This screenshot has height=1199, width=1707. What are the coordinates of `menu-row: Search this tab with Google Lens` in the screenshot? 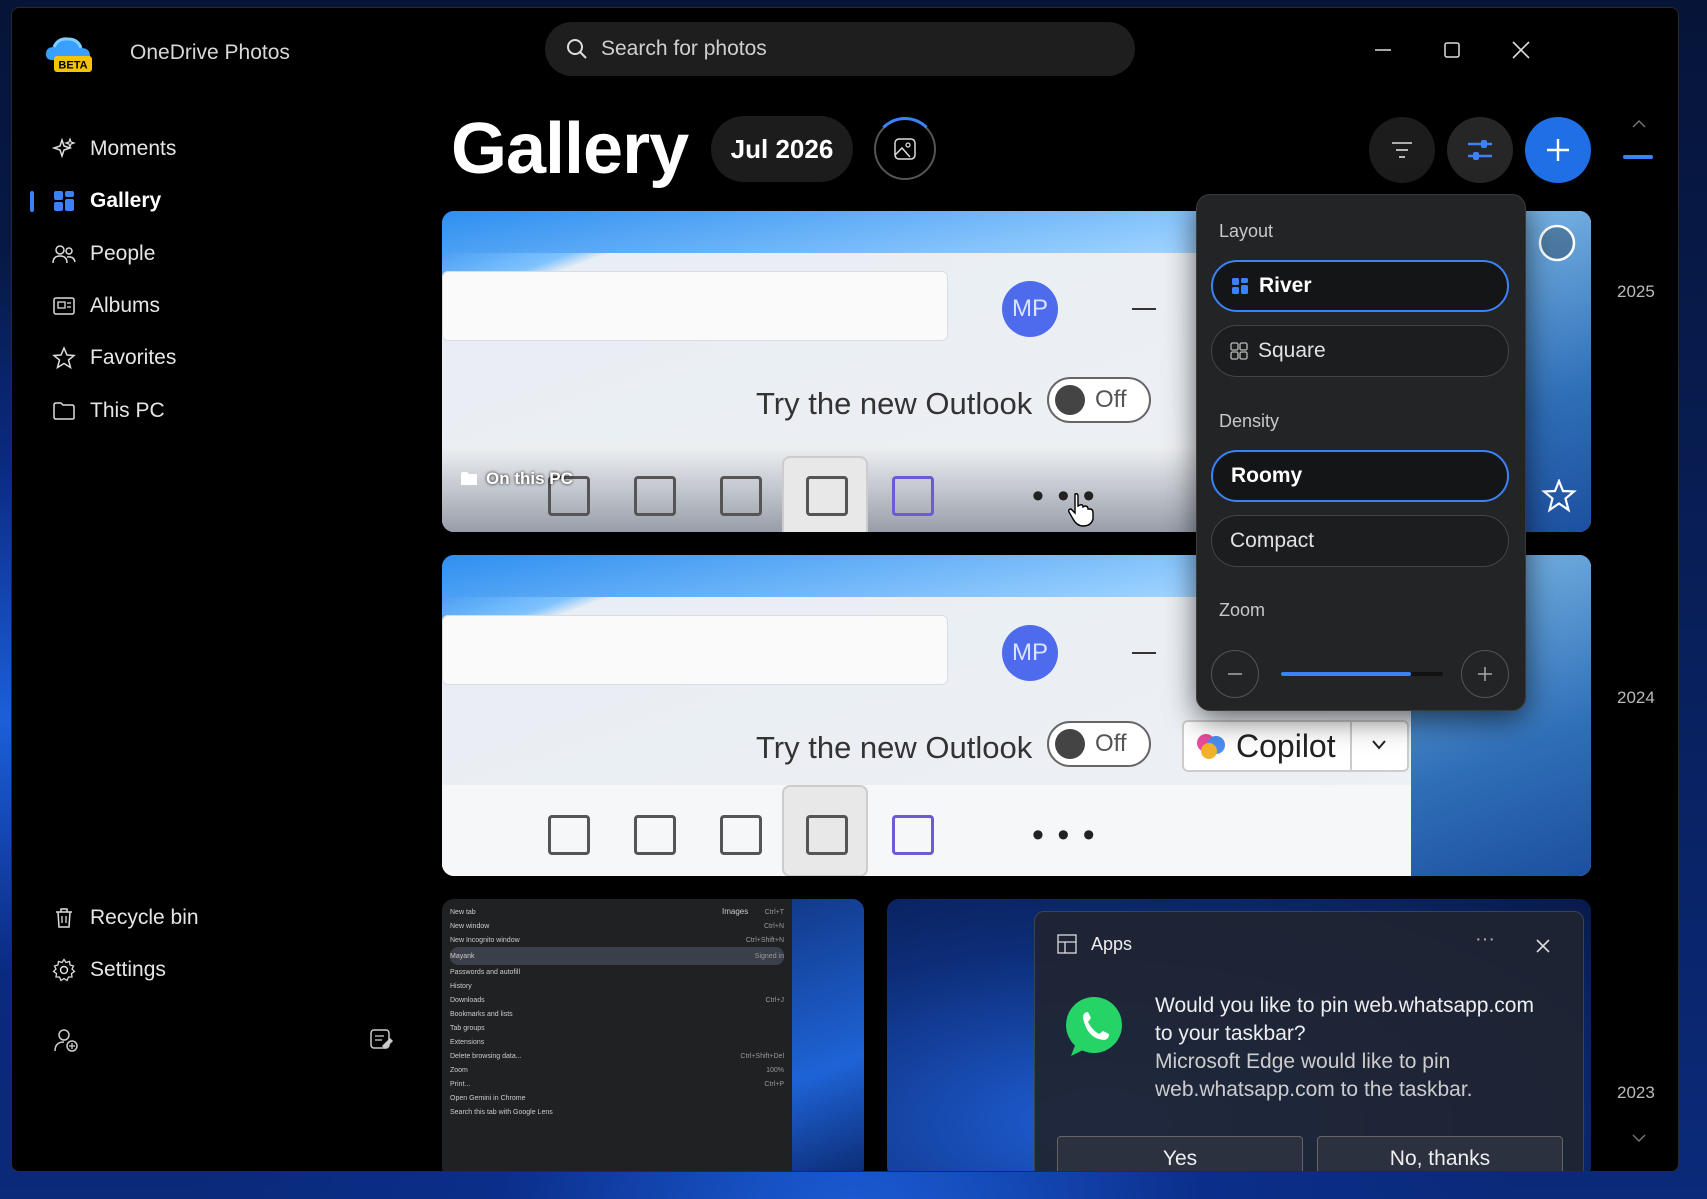 It's located at (501, 1112).